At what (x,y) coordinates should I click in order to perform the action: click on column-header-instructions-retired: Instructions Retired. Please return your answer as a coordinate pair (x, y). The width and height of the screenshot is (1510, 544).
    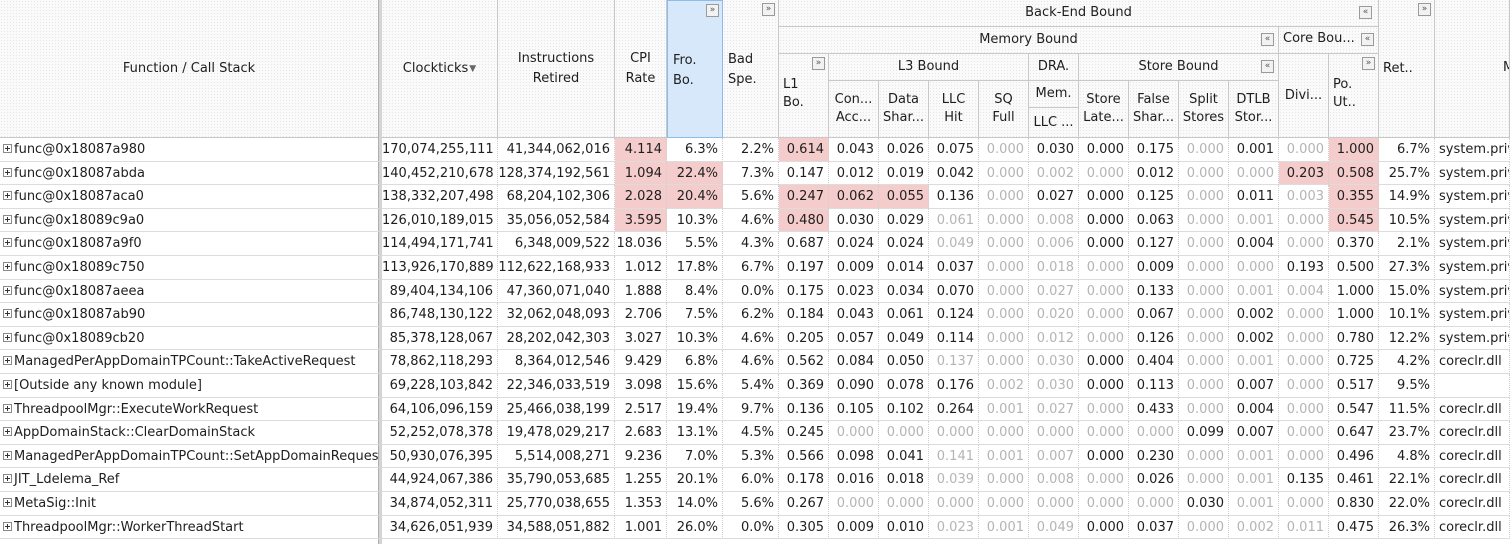
    Looking at the image, I should click on (556, 69).